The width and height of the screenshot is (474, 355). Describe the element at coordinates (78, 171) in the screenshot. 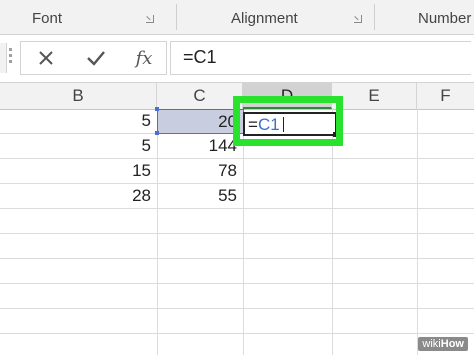

I see `cell-b3: 15` at that location.